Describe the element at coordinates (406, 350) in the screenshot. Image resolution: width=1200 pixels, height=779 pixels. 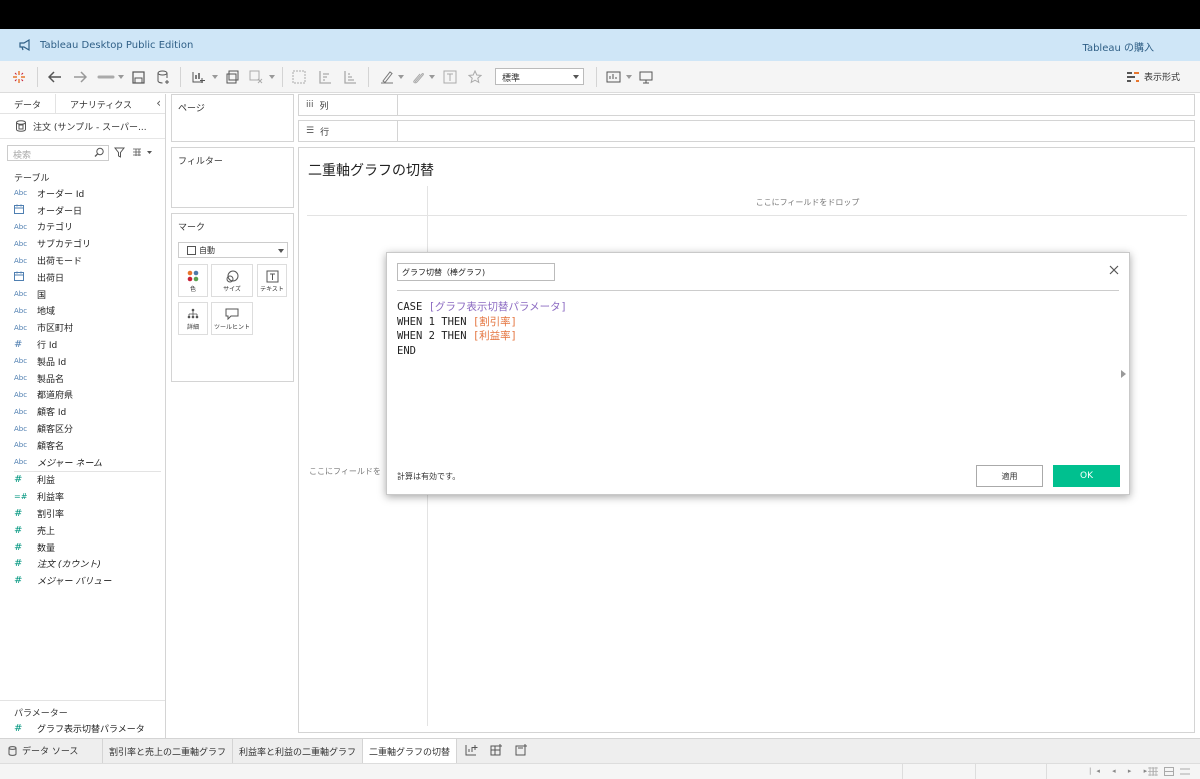
I see `code-keyword: END` at that location.